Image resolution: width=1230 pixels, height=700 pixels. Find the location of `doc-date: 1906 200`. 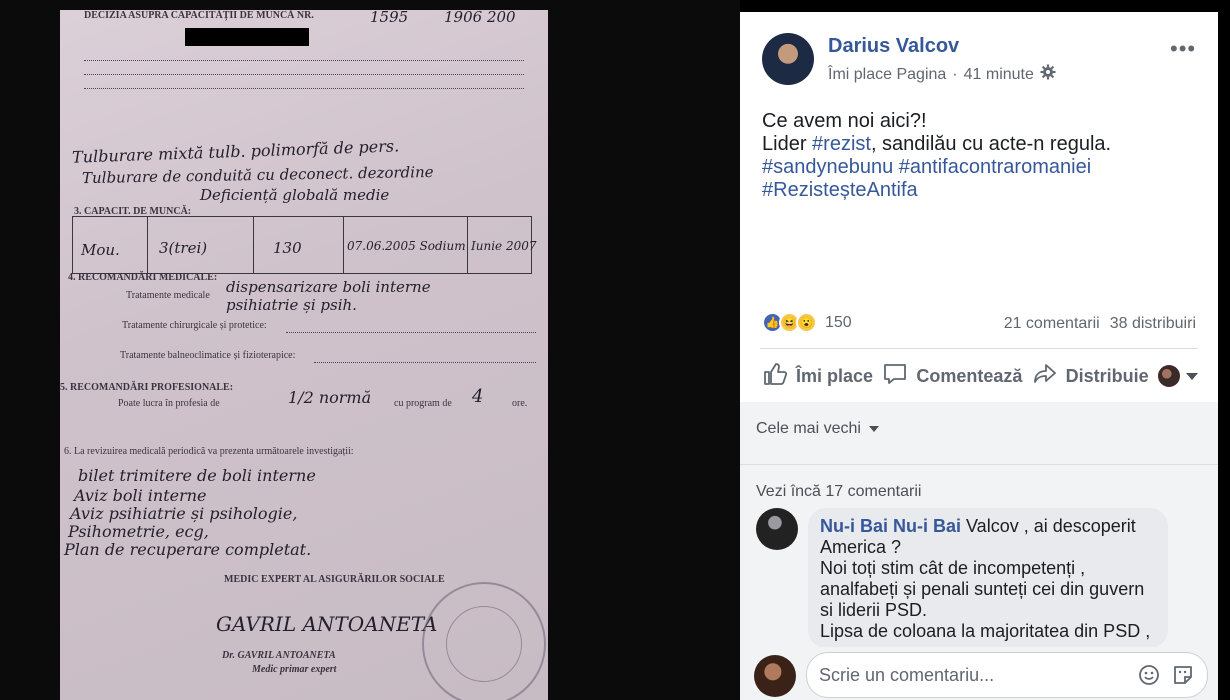

doc-date: 1906 200 is located at coordinates (480, 18).